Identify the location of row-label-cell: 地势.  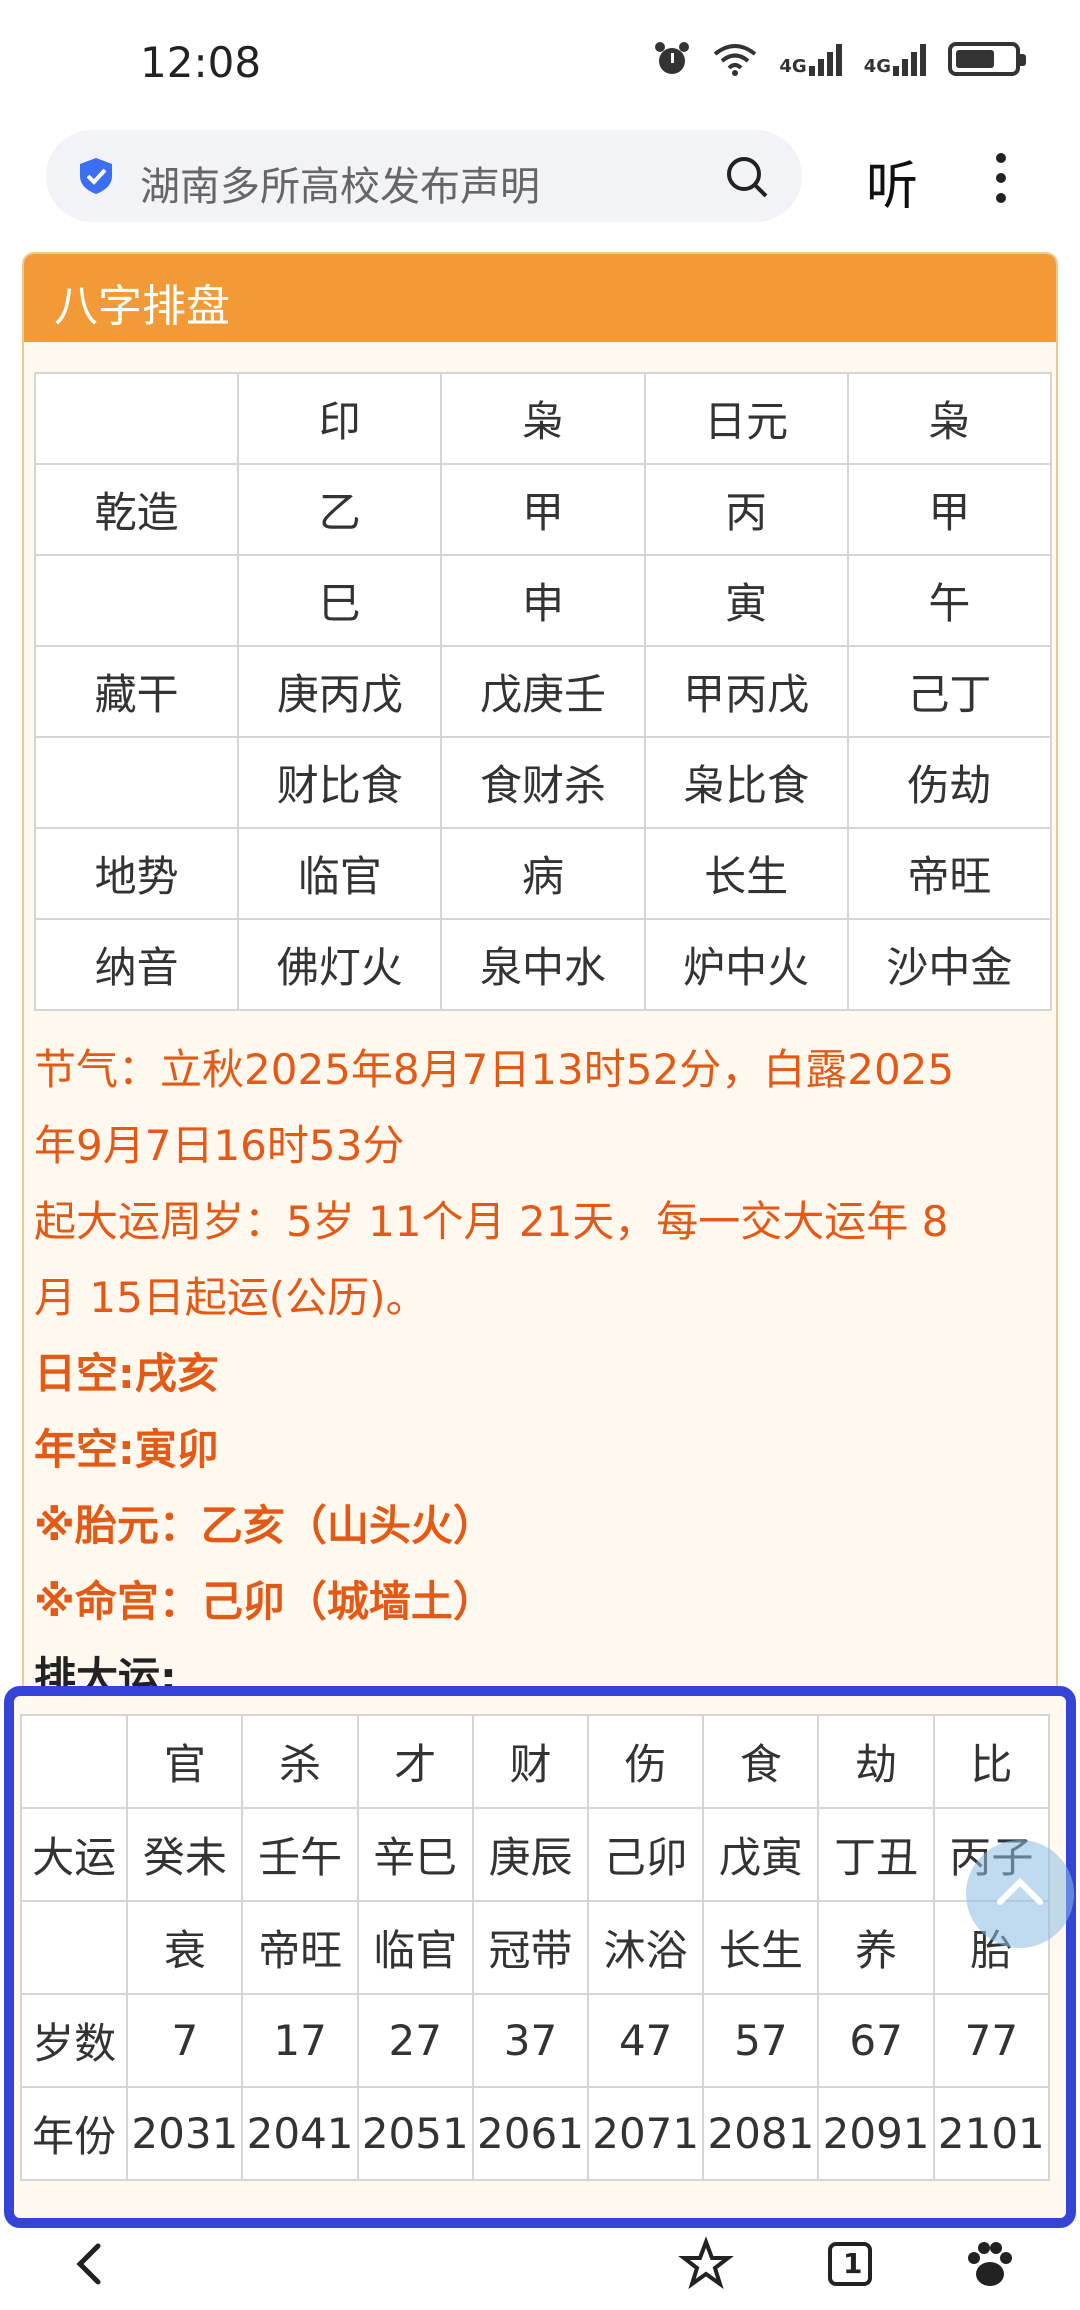
(136, 873).